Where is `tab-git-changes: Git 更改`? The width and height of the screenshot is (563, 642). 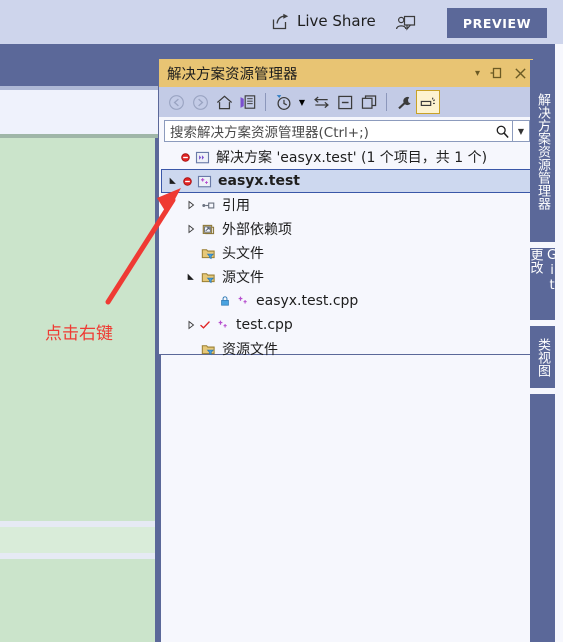
tab-git-changes: Git 更改 is located at coordinates (544, 284).